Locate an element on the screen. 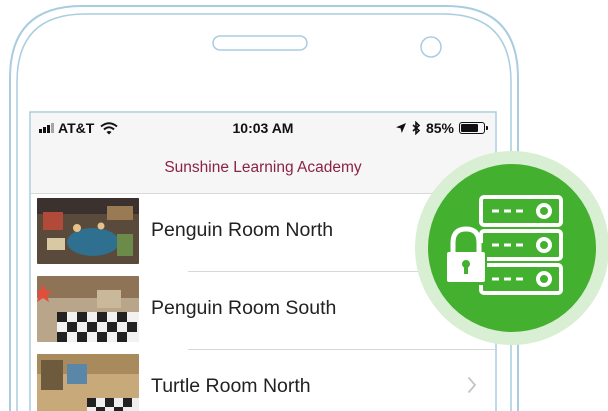 This screenshot has height=411, width=608. location-arrow-icon is located at coordinates (400, 128).